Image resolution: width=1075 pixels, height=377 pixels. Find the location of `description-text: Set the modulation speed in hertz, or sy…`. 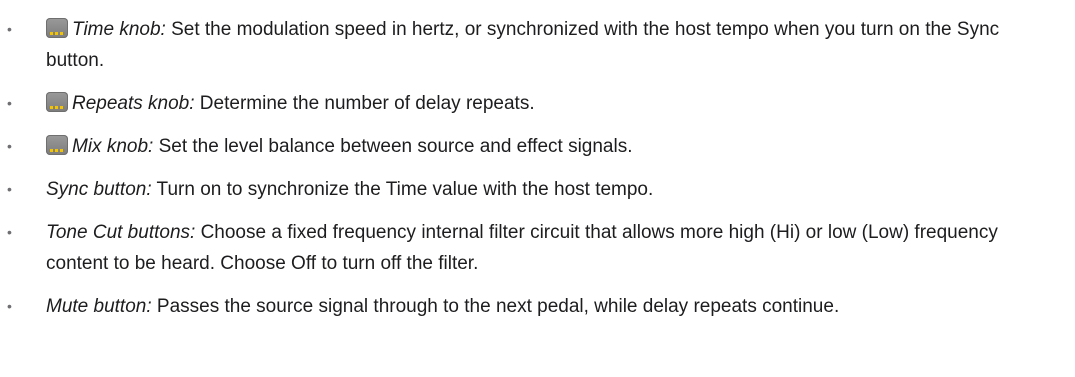

description-text: Set the modulation speed in hertz, or sy… is located at coordinates (523, 45).